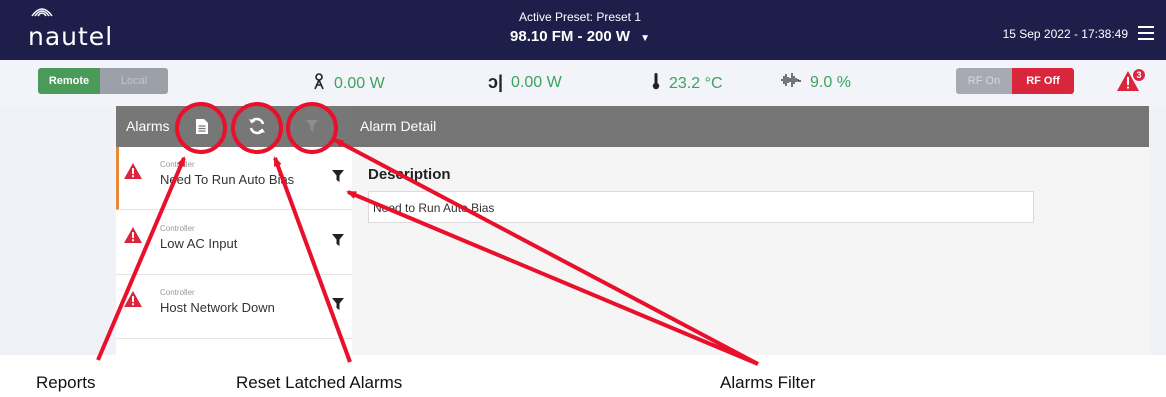 This screenshot has width=1166, height=397. What do you see at coordinates (202, 126) in the screenshot?
I see `report-icon` at bounding box center [202, 126].